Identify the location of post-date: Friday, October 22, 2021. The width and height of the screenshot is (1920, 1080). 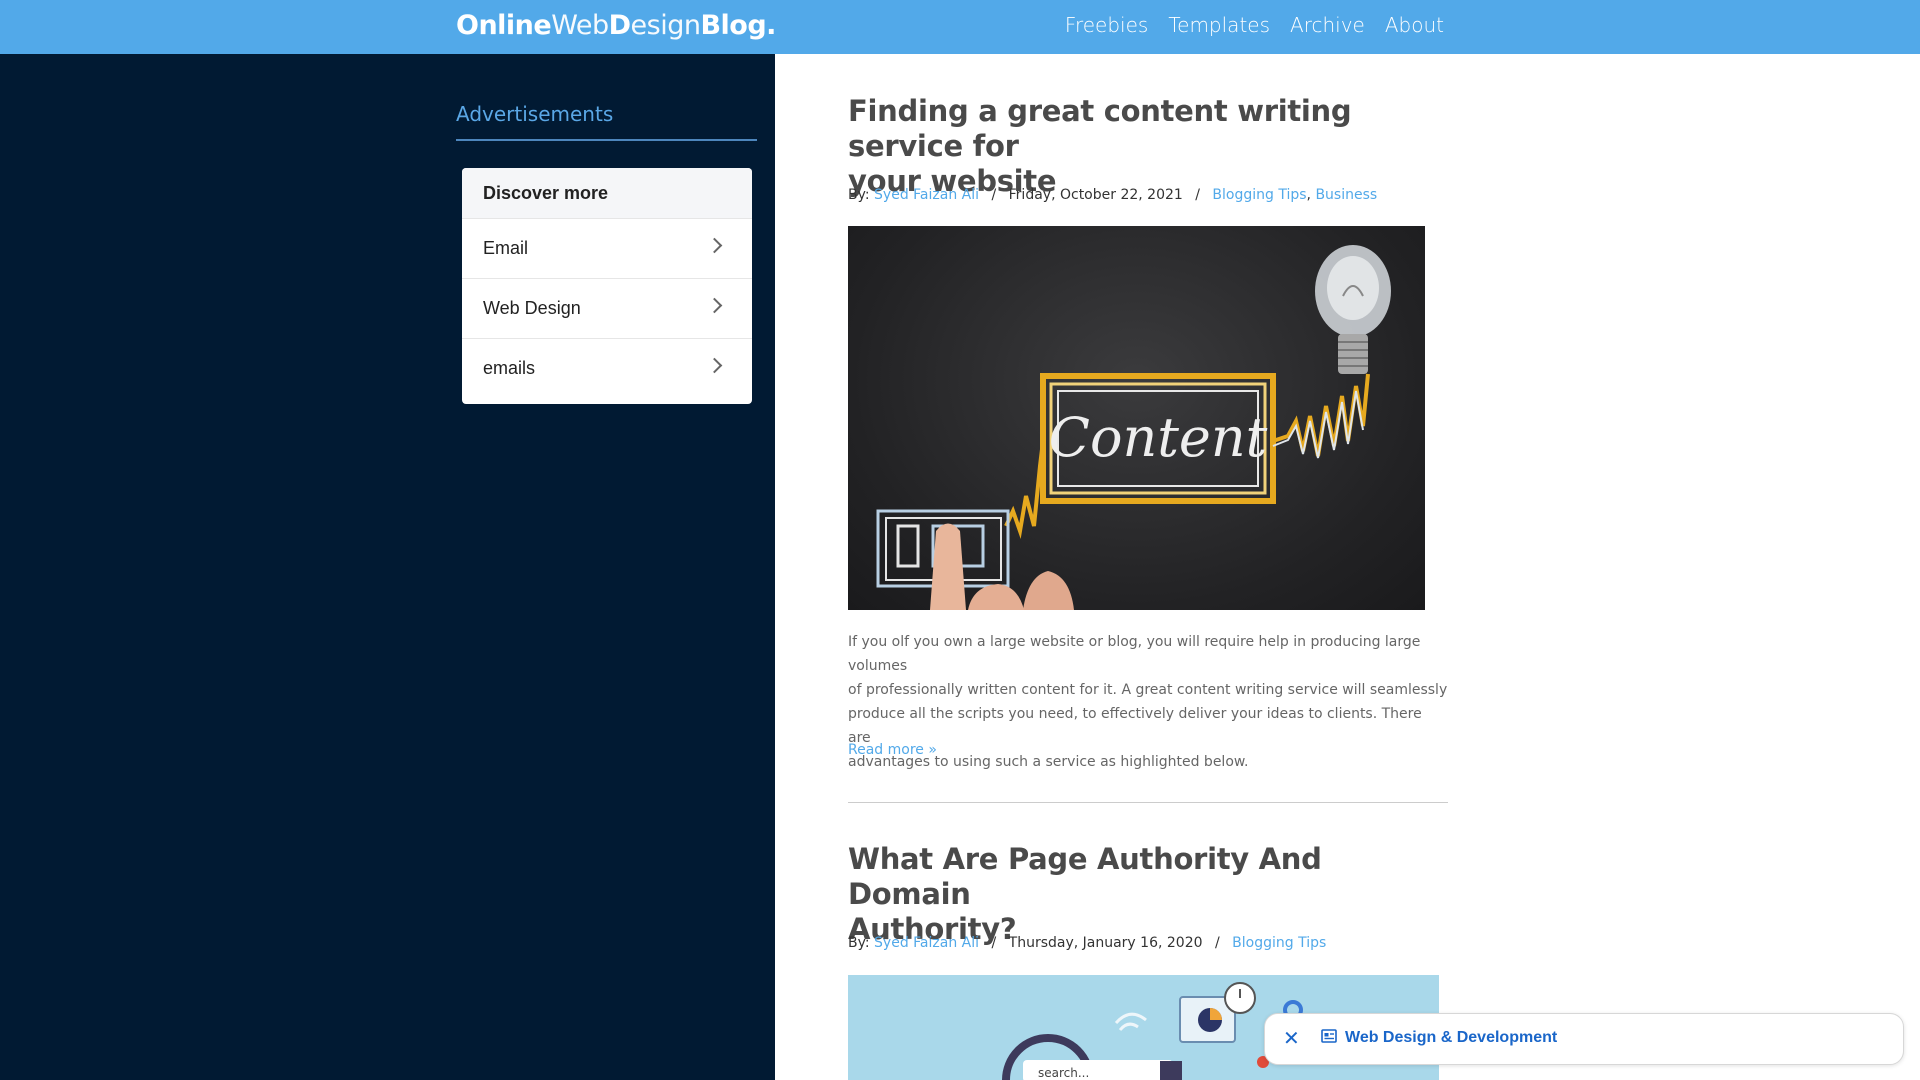
(1095, 195).